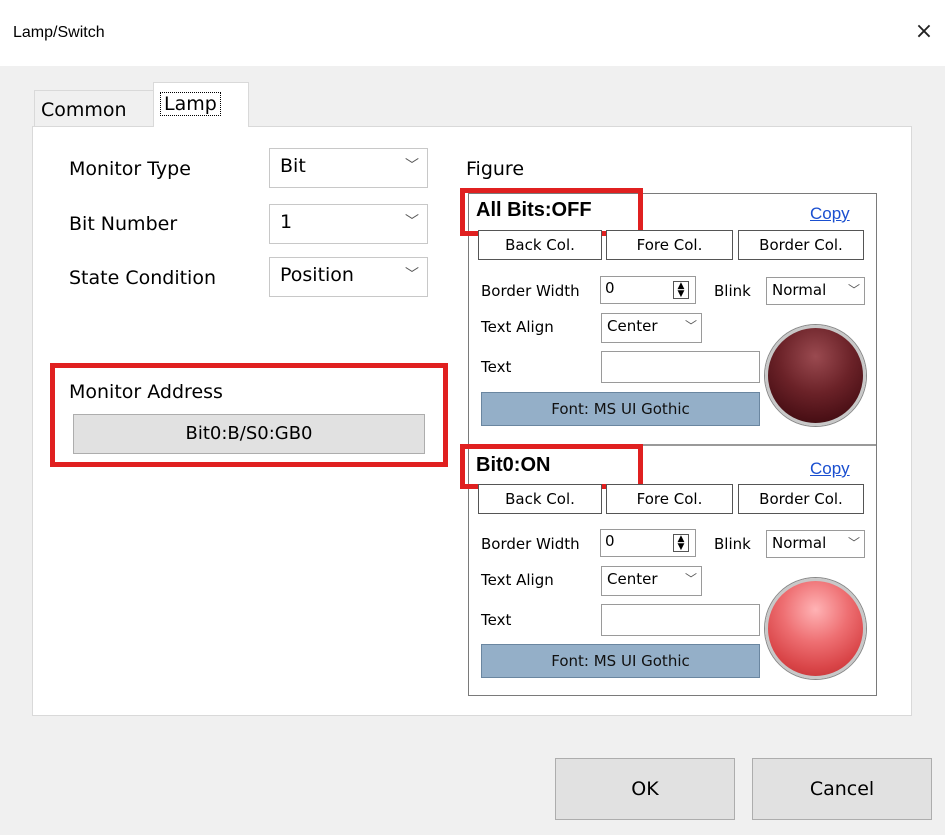 The height and width of the screenshot is (835, 945). I want to click on border-col-button-on: Border Col., so click(801, 499).